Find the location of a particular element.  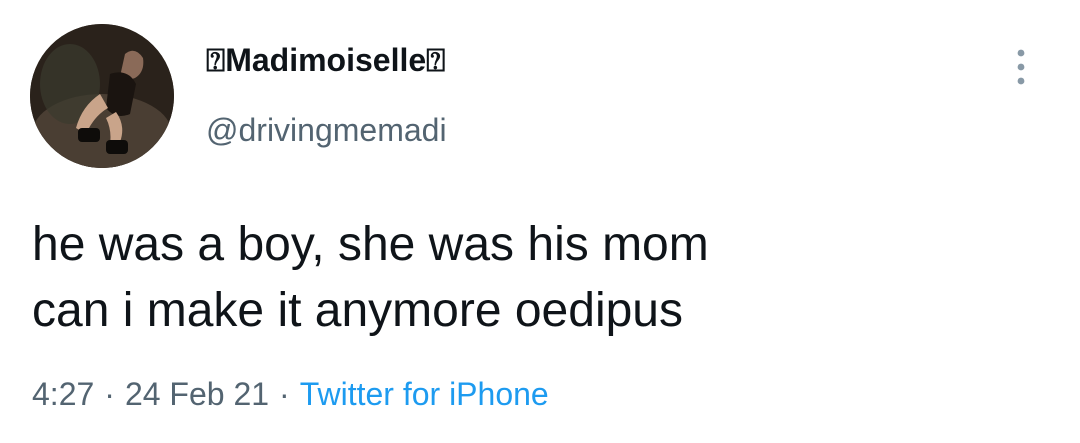

user-handle: @drivingmemadi is located at coordinates (326, 130).